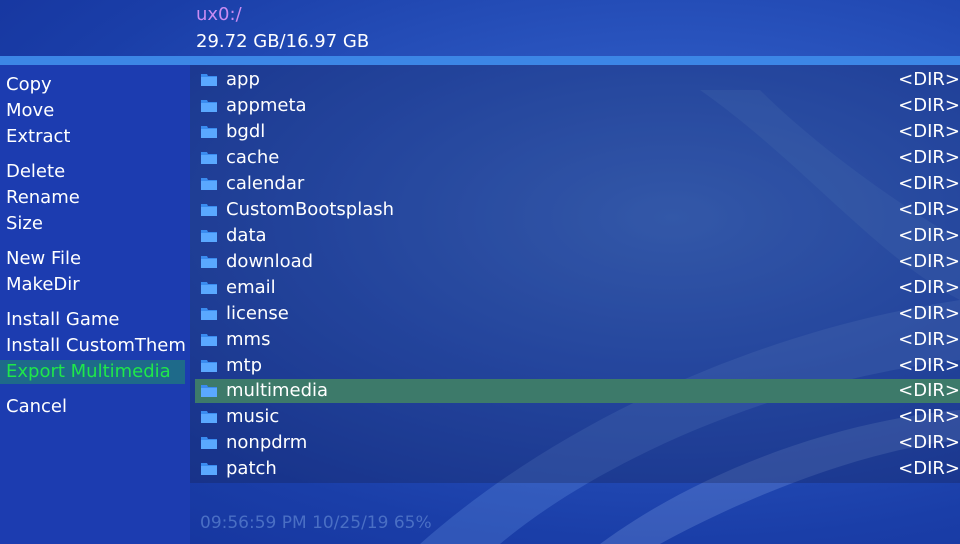 The width and height of the screenshot is (960, 544). I want to click on file-row: calendar <DIR>, so click(577, 184).